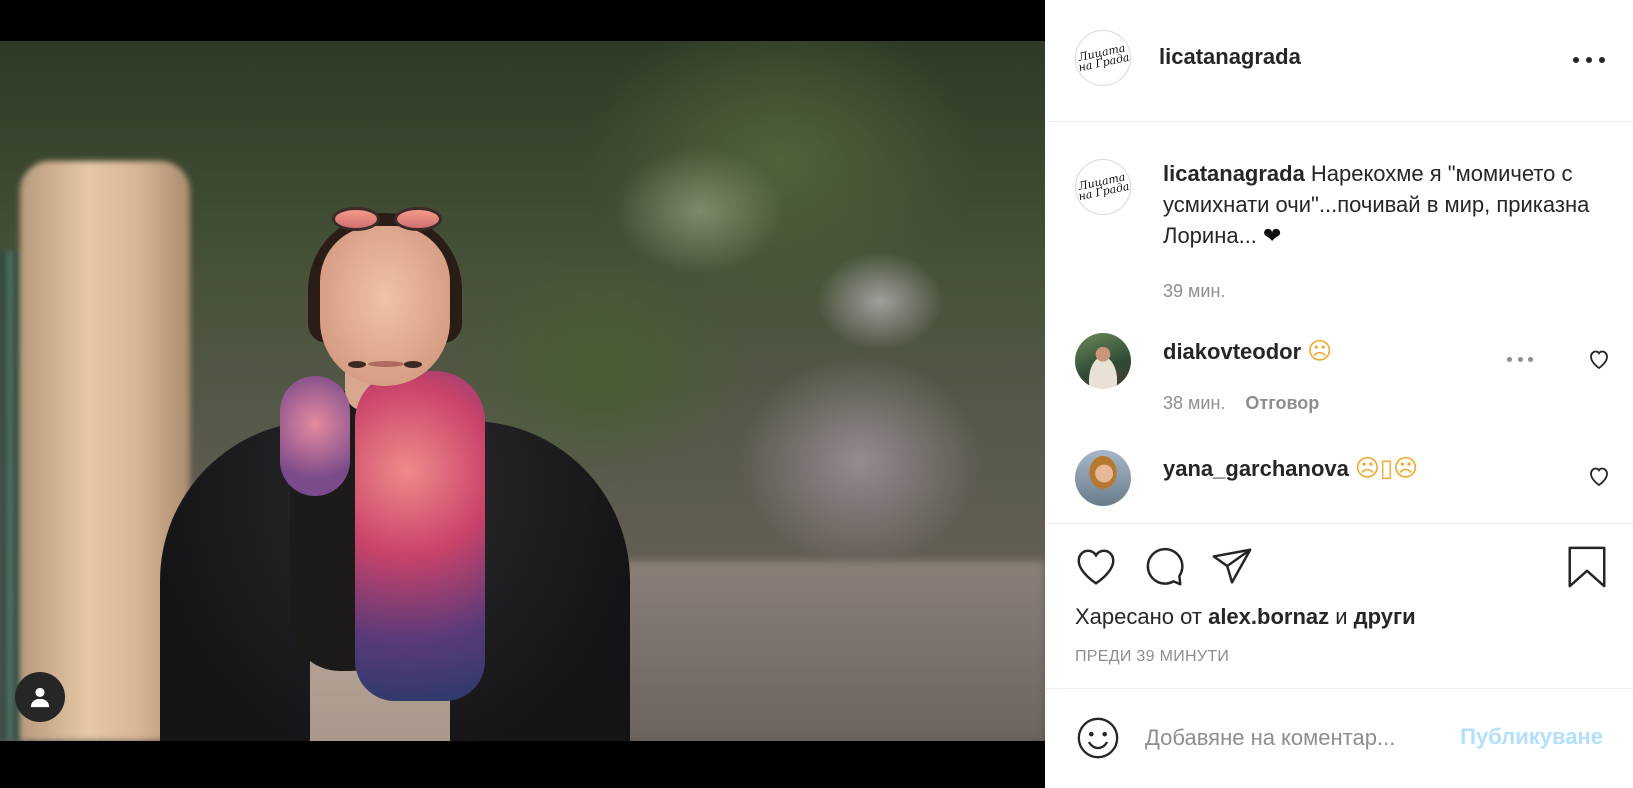 This screenshot has width=1633, height=788. Describe the element at coordinates (1386, 468) in the screenshot. I see `comment-text: ☹▯☹` at that location.